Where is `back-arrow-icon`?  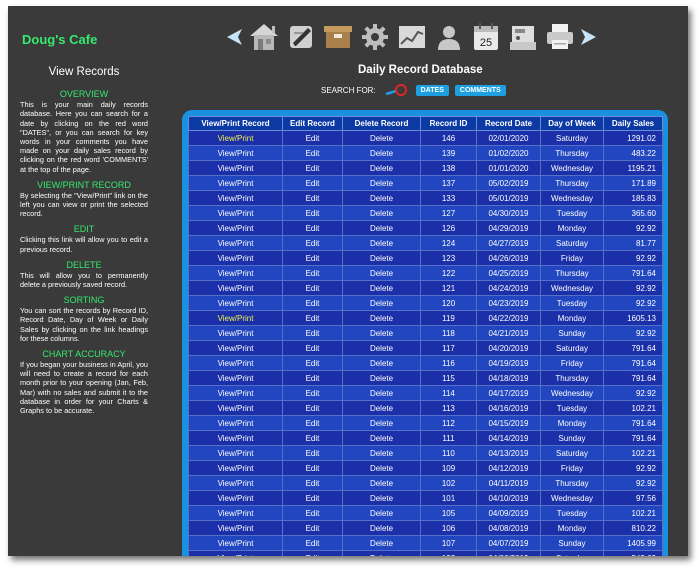 back-arrow-icon is located at coordinates (234, 37).